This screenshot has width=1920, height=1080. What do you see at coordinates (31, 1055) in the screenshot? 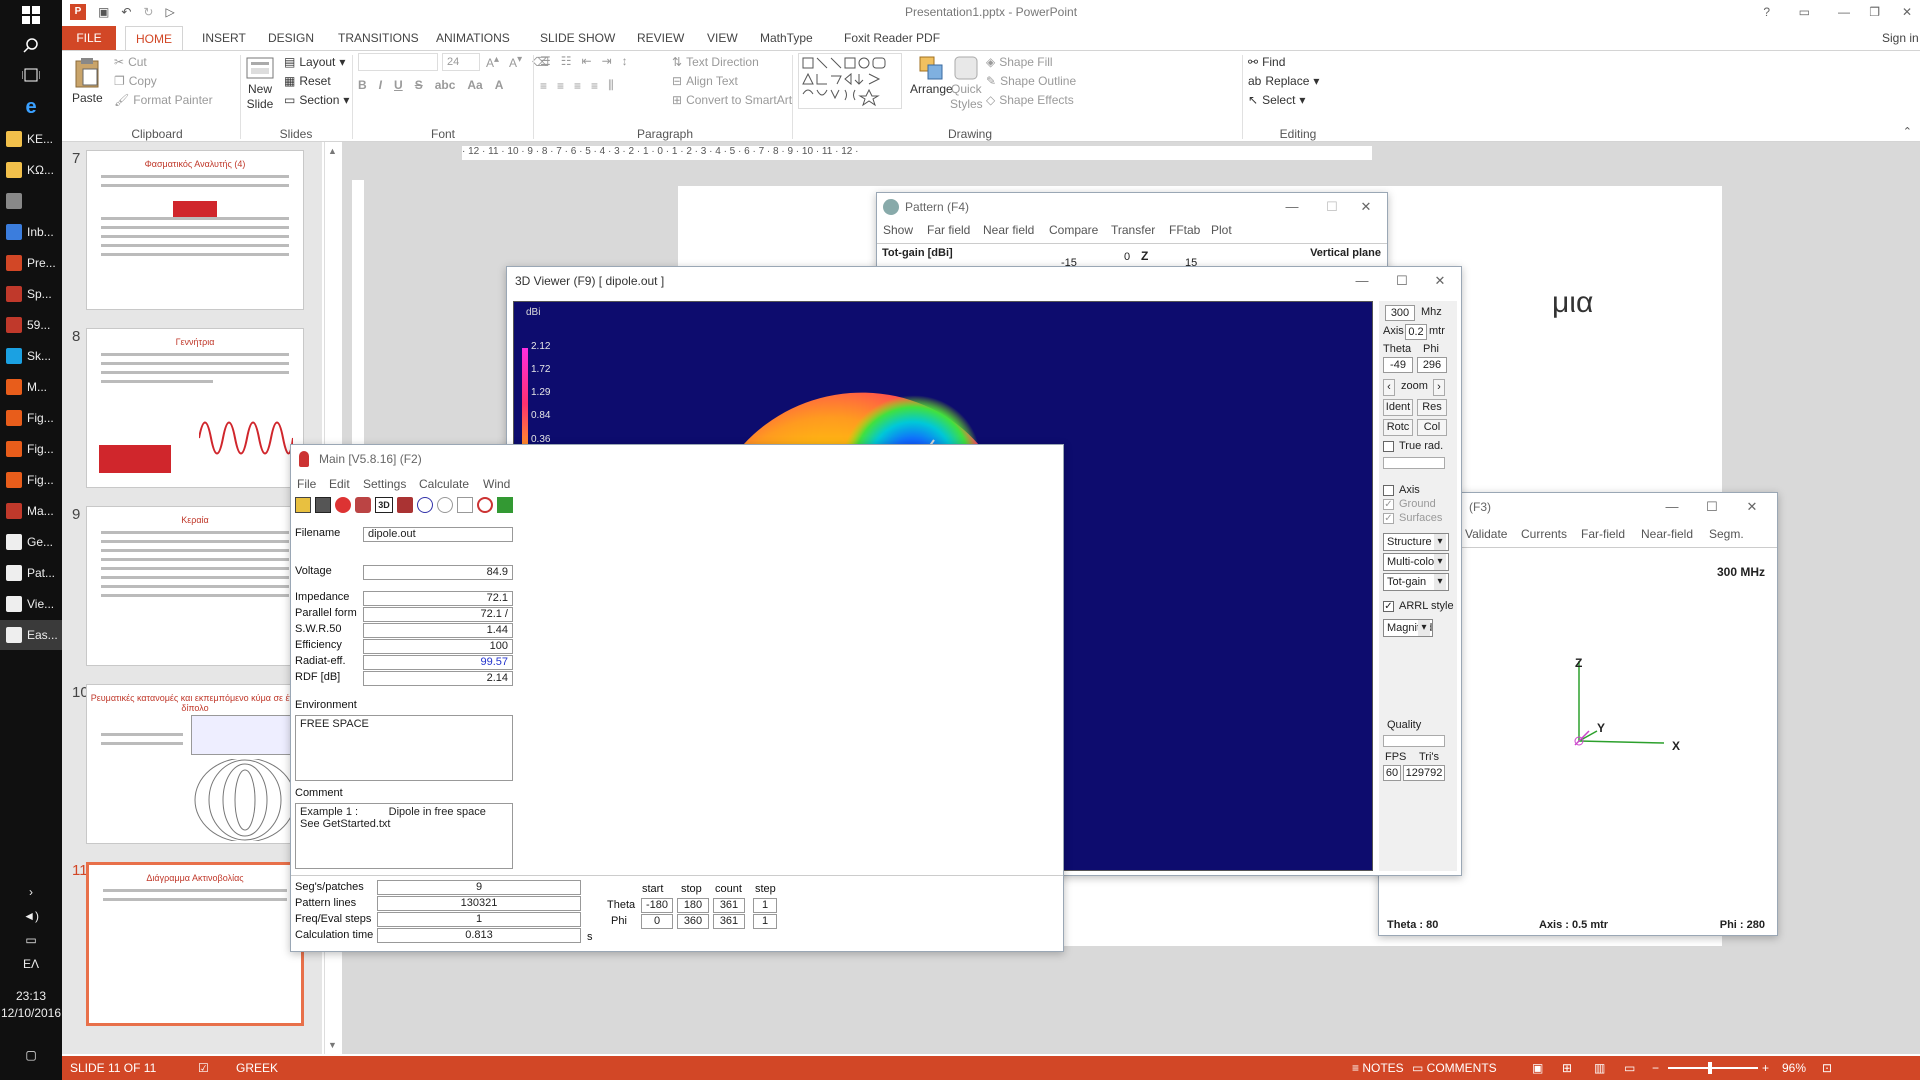
I see `action-center-button: ▢` at bounding box center [31, 1055].